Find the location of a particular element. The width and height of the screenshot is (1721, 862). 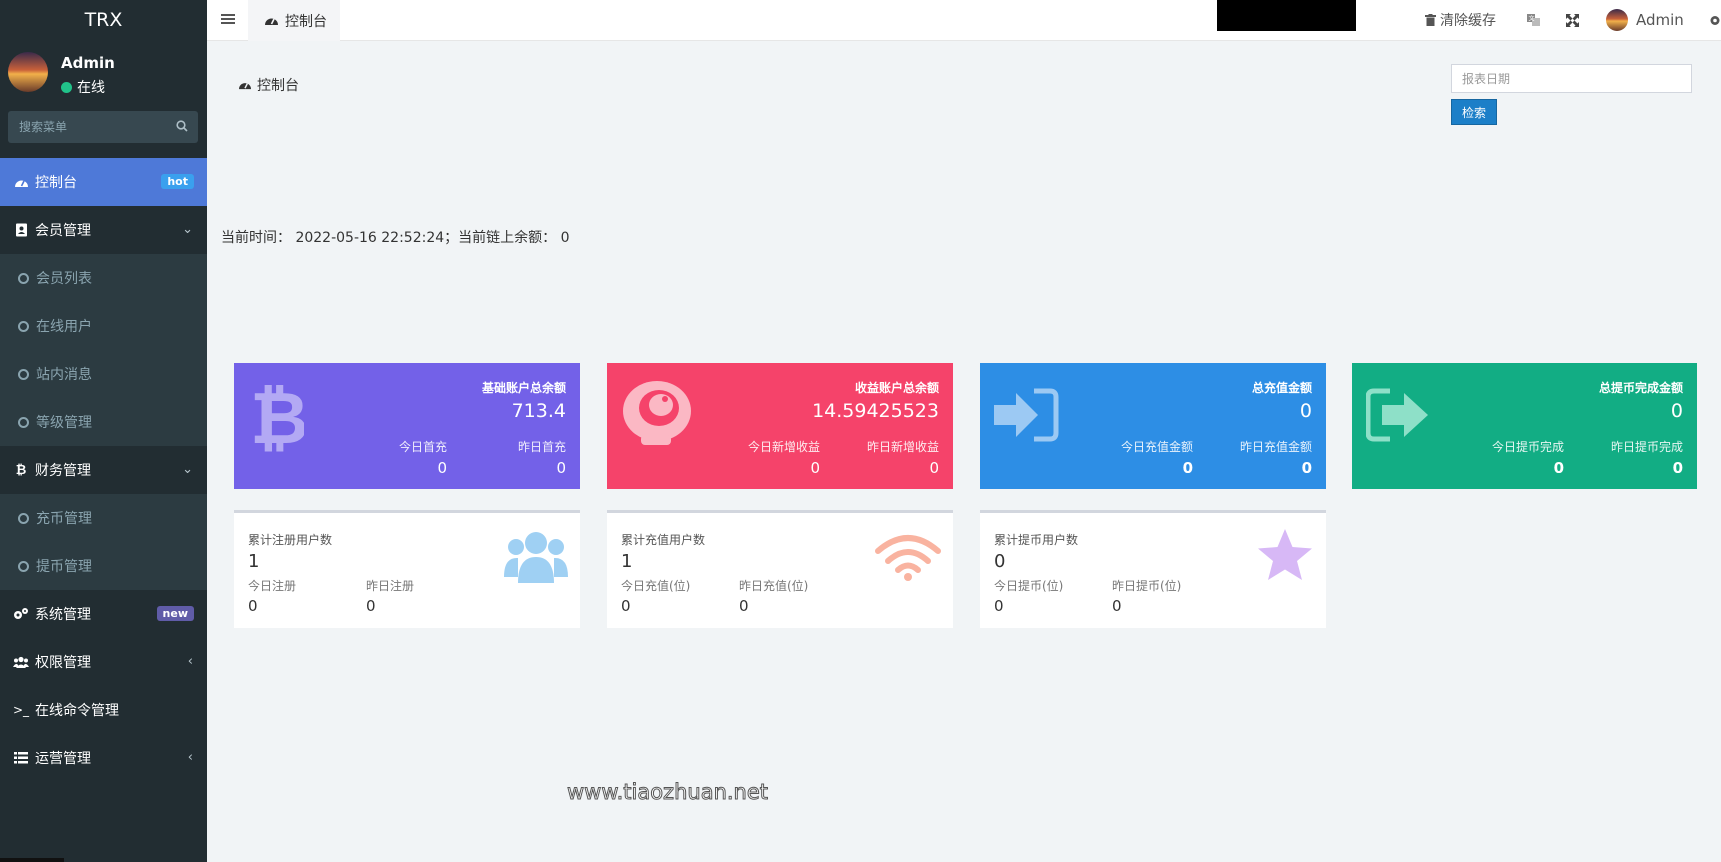

sidebar-item-label: 充币管理 is located at coordinates (64, 519).